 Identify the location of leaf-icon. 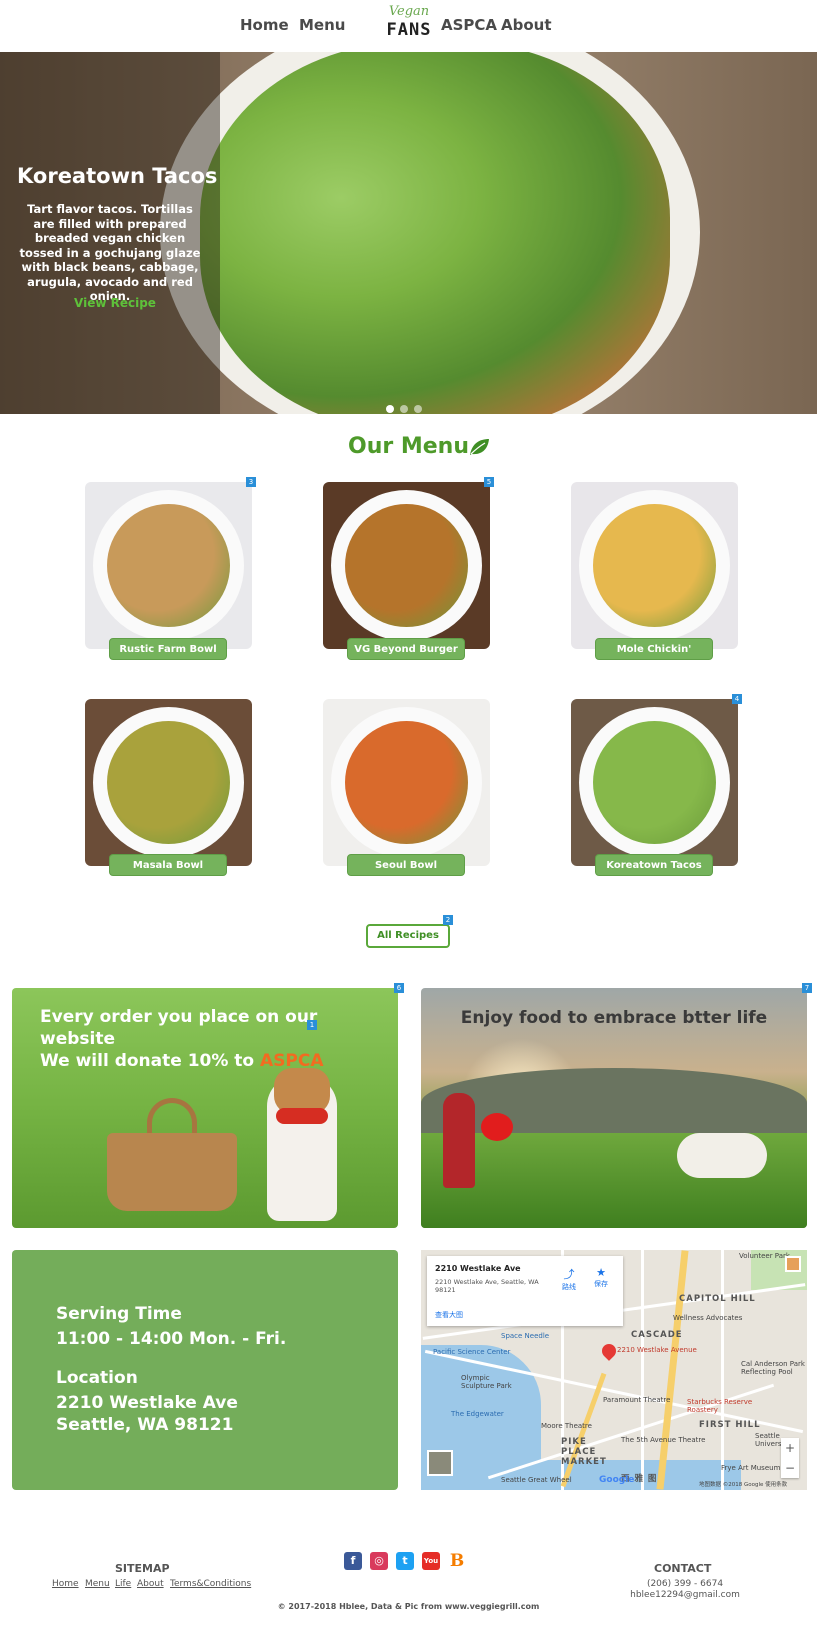
(479, 447).